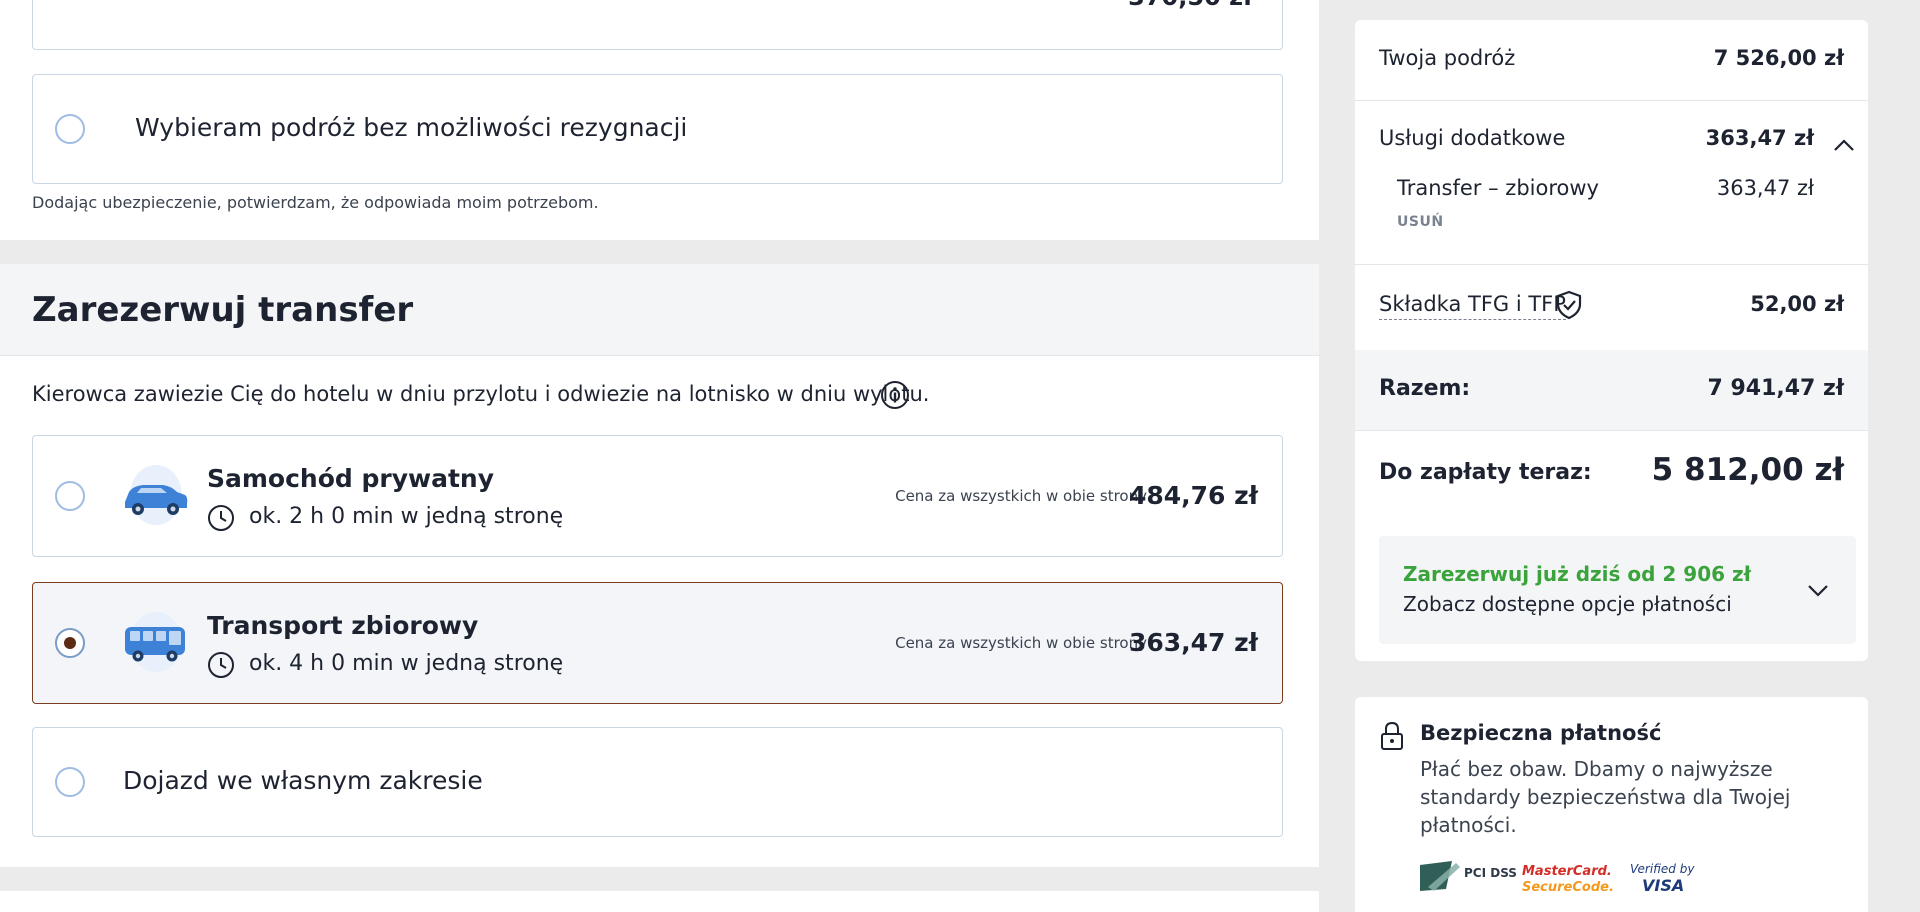  I want to click on transfer-option-name: Samochód prywatny, so click(351, 478).